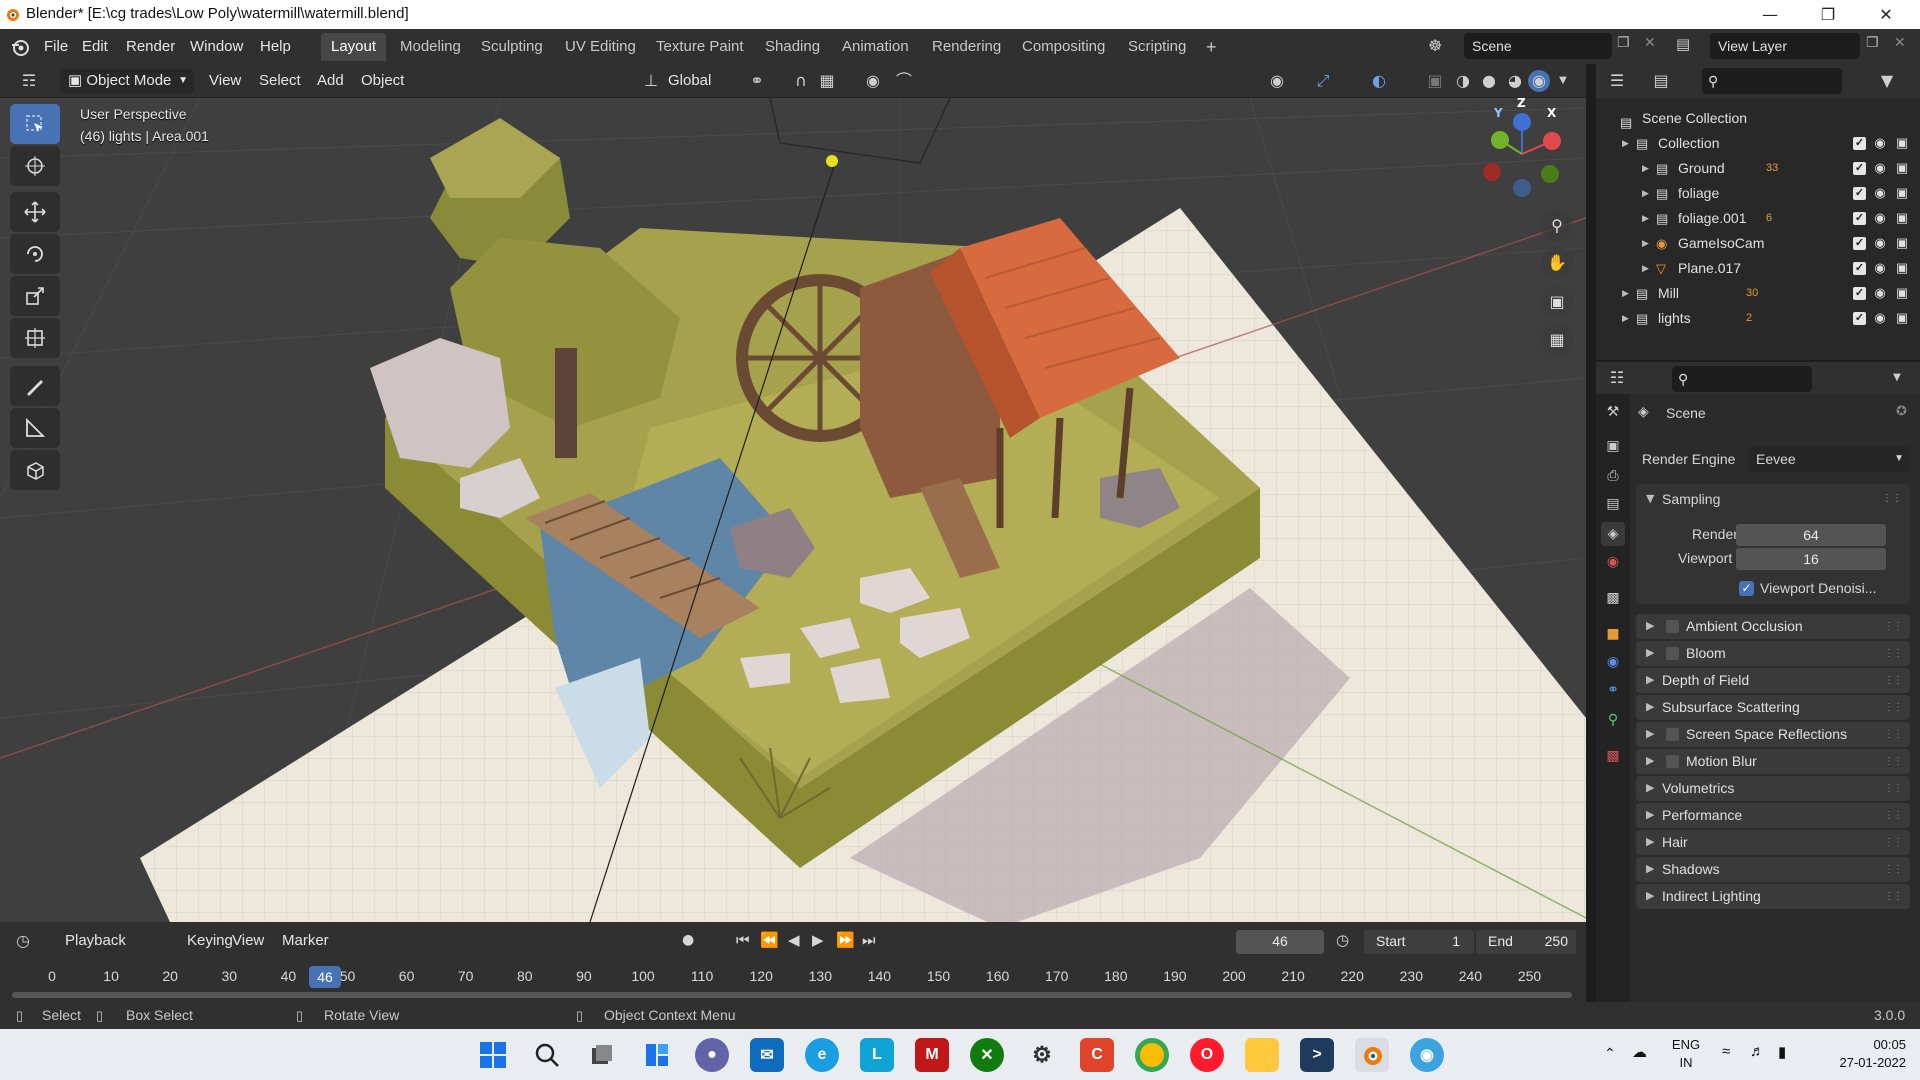 This screenshot has width=1920, height=1080. I want to click on viewport-samples-field: 16, so click(1811, 559).